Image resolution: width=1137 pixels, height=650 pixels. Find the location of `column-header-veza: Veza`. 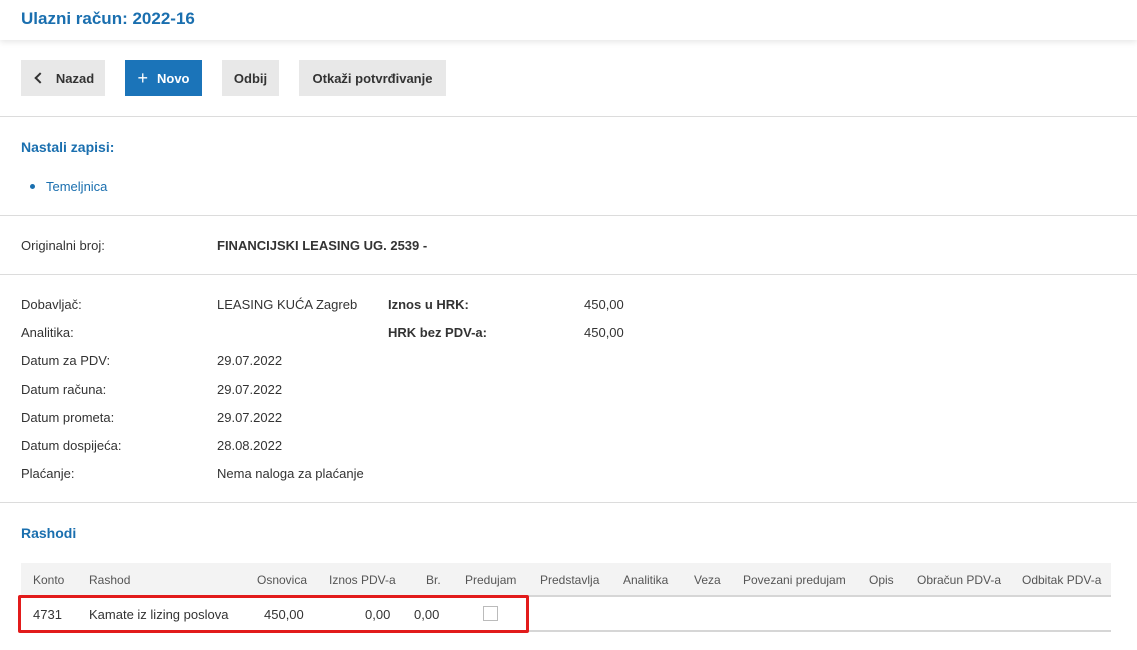

column-header-veza: Veza is located at coordinates (707, 580).